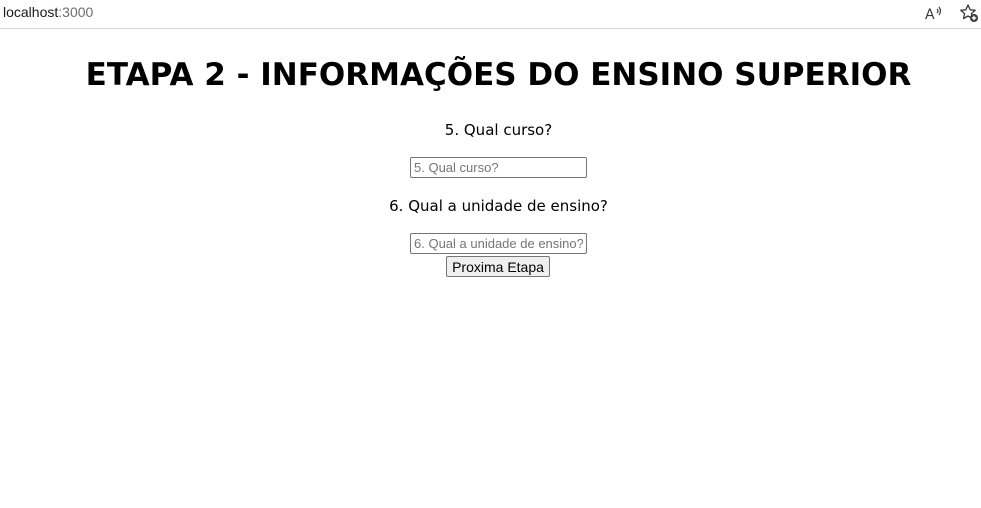 This screenshot has height=508, width=981. I want to click on read-aloud-icon: A, so click(934, 13).